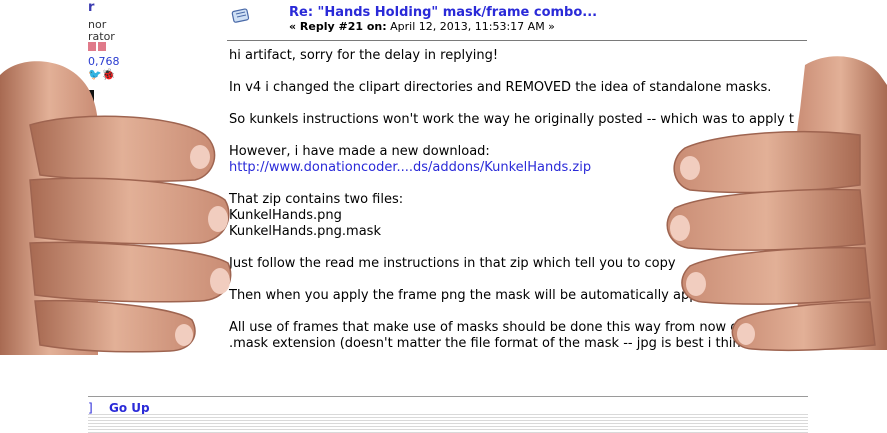  I want to click on post-date: April 12, 2013, 11:53:17 AM », so click(472, 26).